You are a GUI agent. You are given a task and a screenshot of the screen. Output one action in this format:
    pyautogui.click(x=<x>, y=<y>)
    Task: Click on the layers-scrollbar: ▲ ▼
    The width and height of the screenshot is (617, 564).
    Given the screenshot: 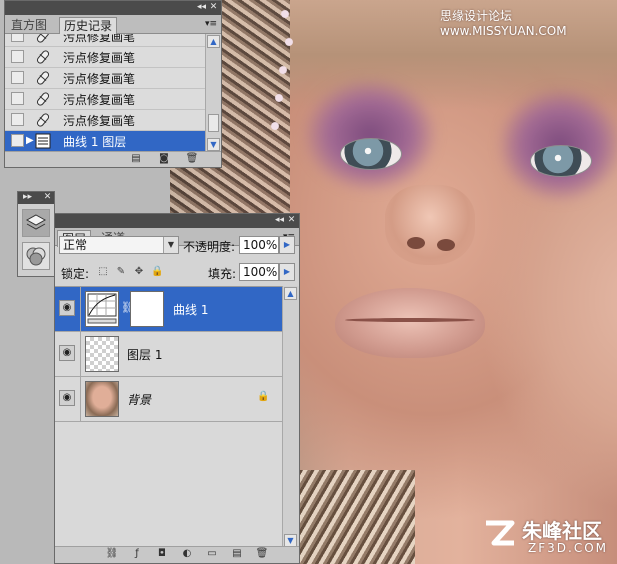 What is the action you would take?
    pyautogui.click(x=290, y=417)
    